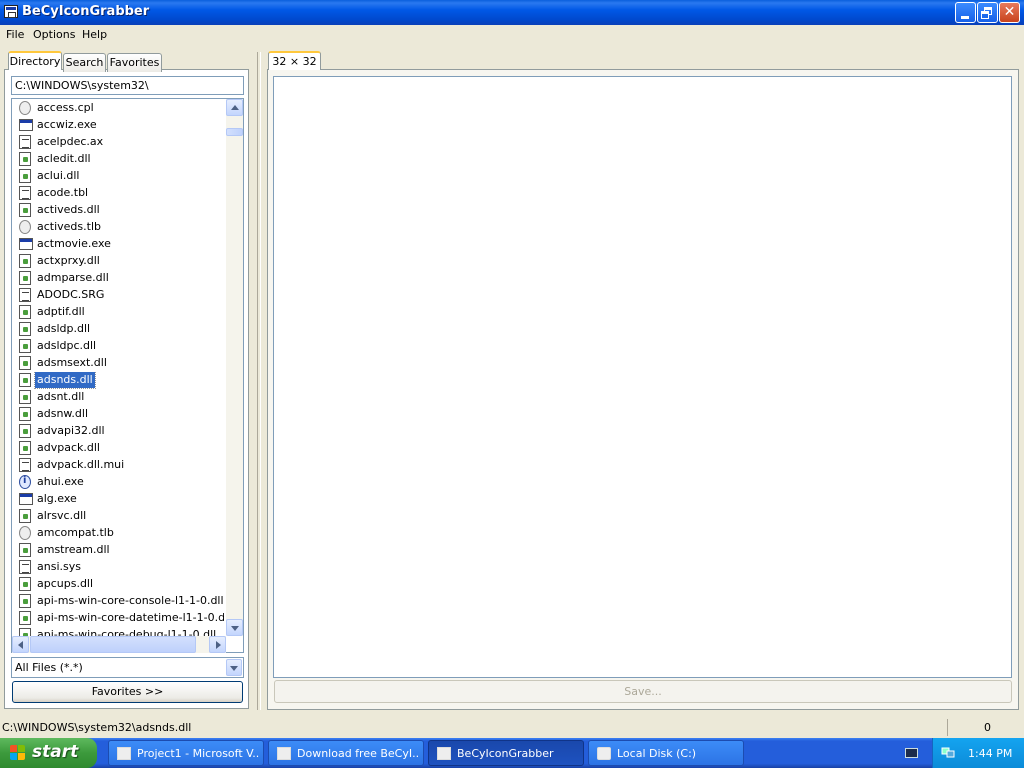  I want to click on clock: 1:44 PM, so click(990, 753).